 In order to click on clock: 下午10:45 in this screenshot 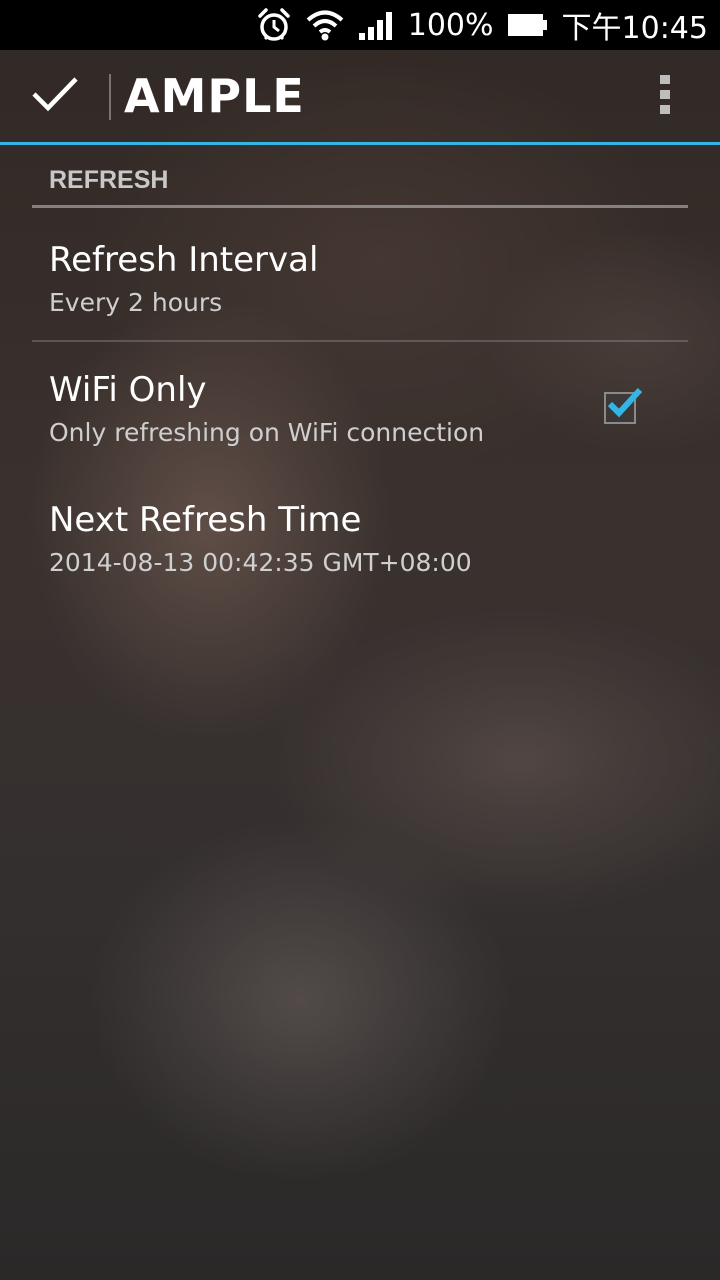, I will do `click(634, 28)`.